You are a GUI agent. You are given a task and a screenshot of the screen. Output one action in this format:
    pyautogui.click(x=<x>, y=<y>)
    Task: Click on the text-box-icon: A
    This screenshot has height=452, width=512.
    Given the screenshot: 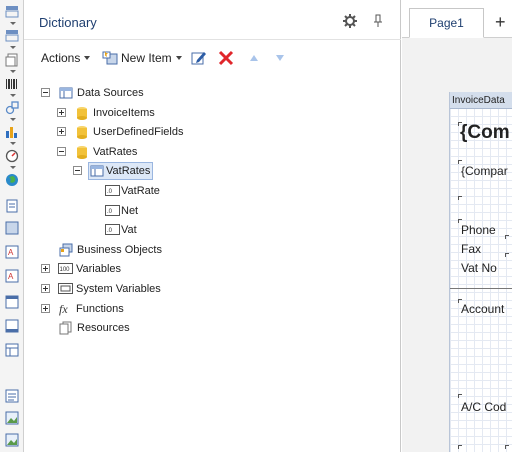 What is the action you would take?
    pyautogui.click(x=11, y=252)
    